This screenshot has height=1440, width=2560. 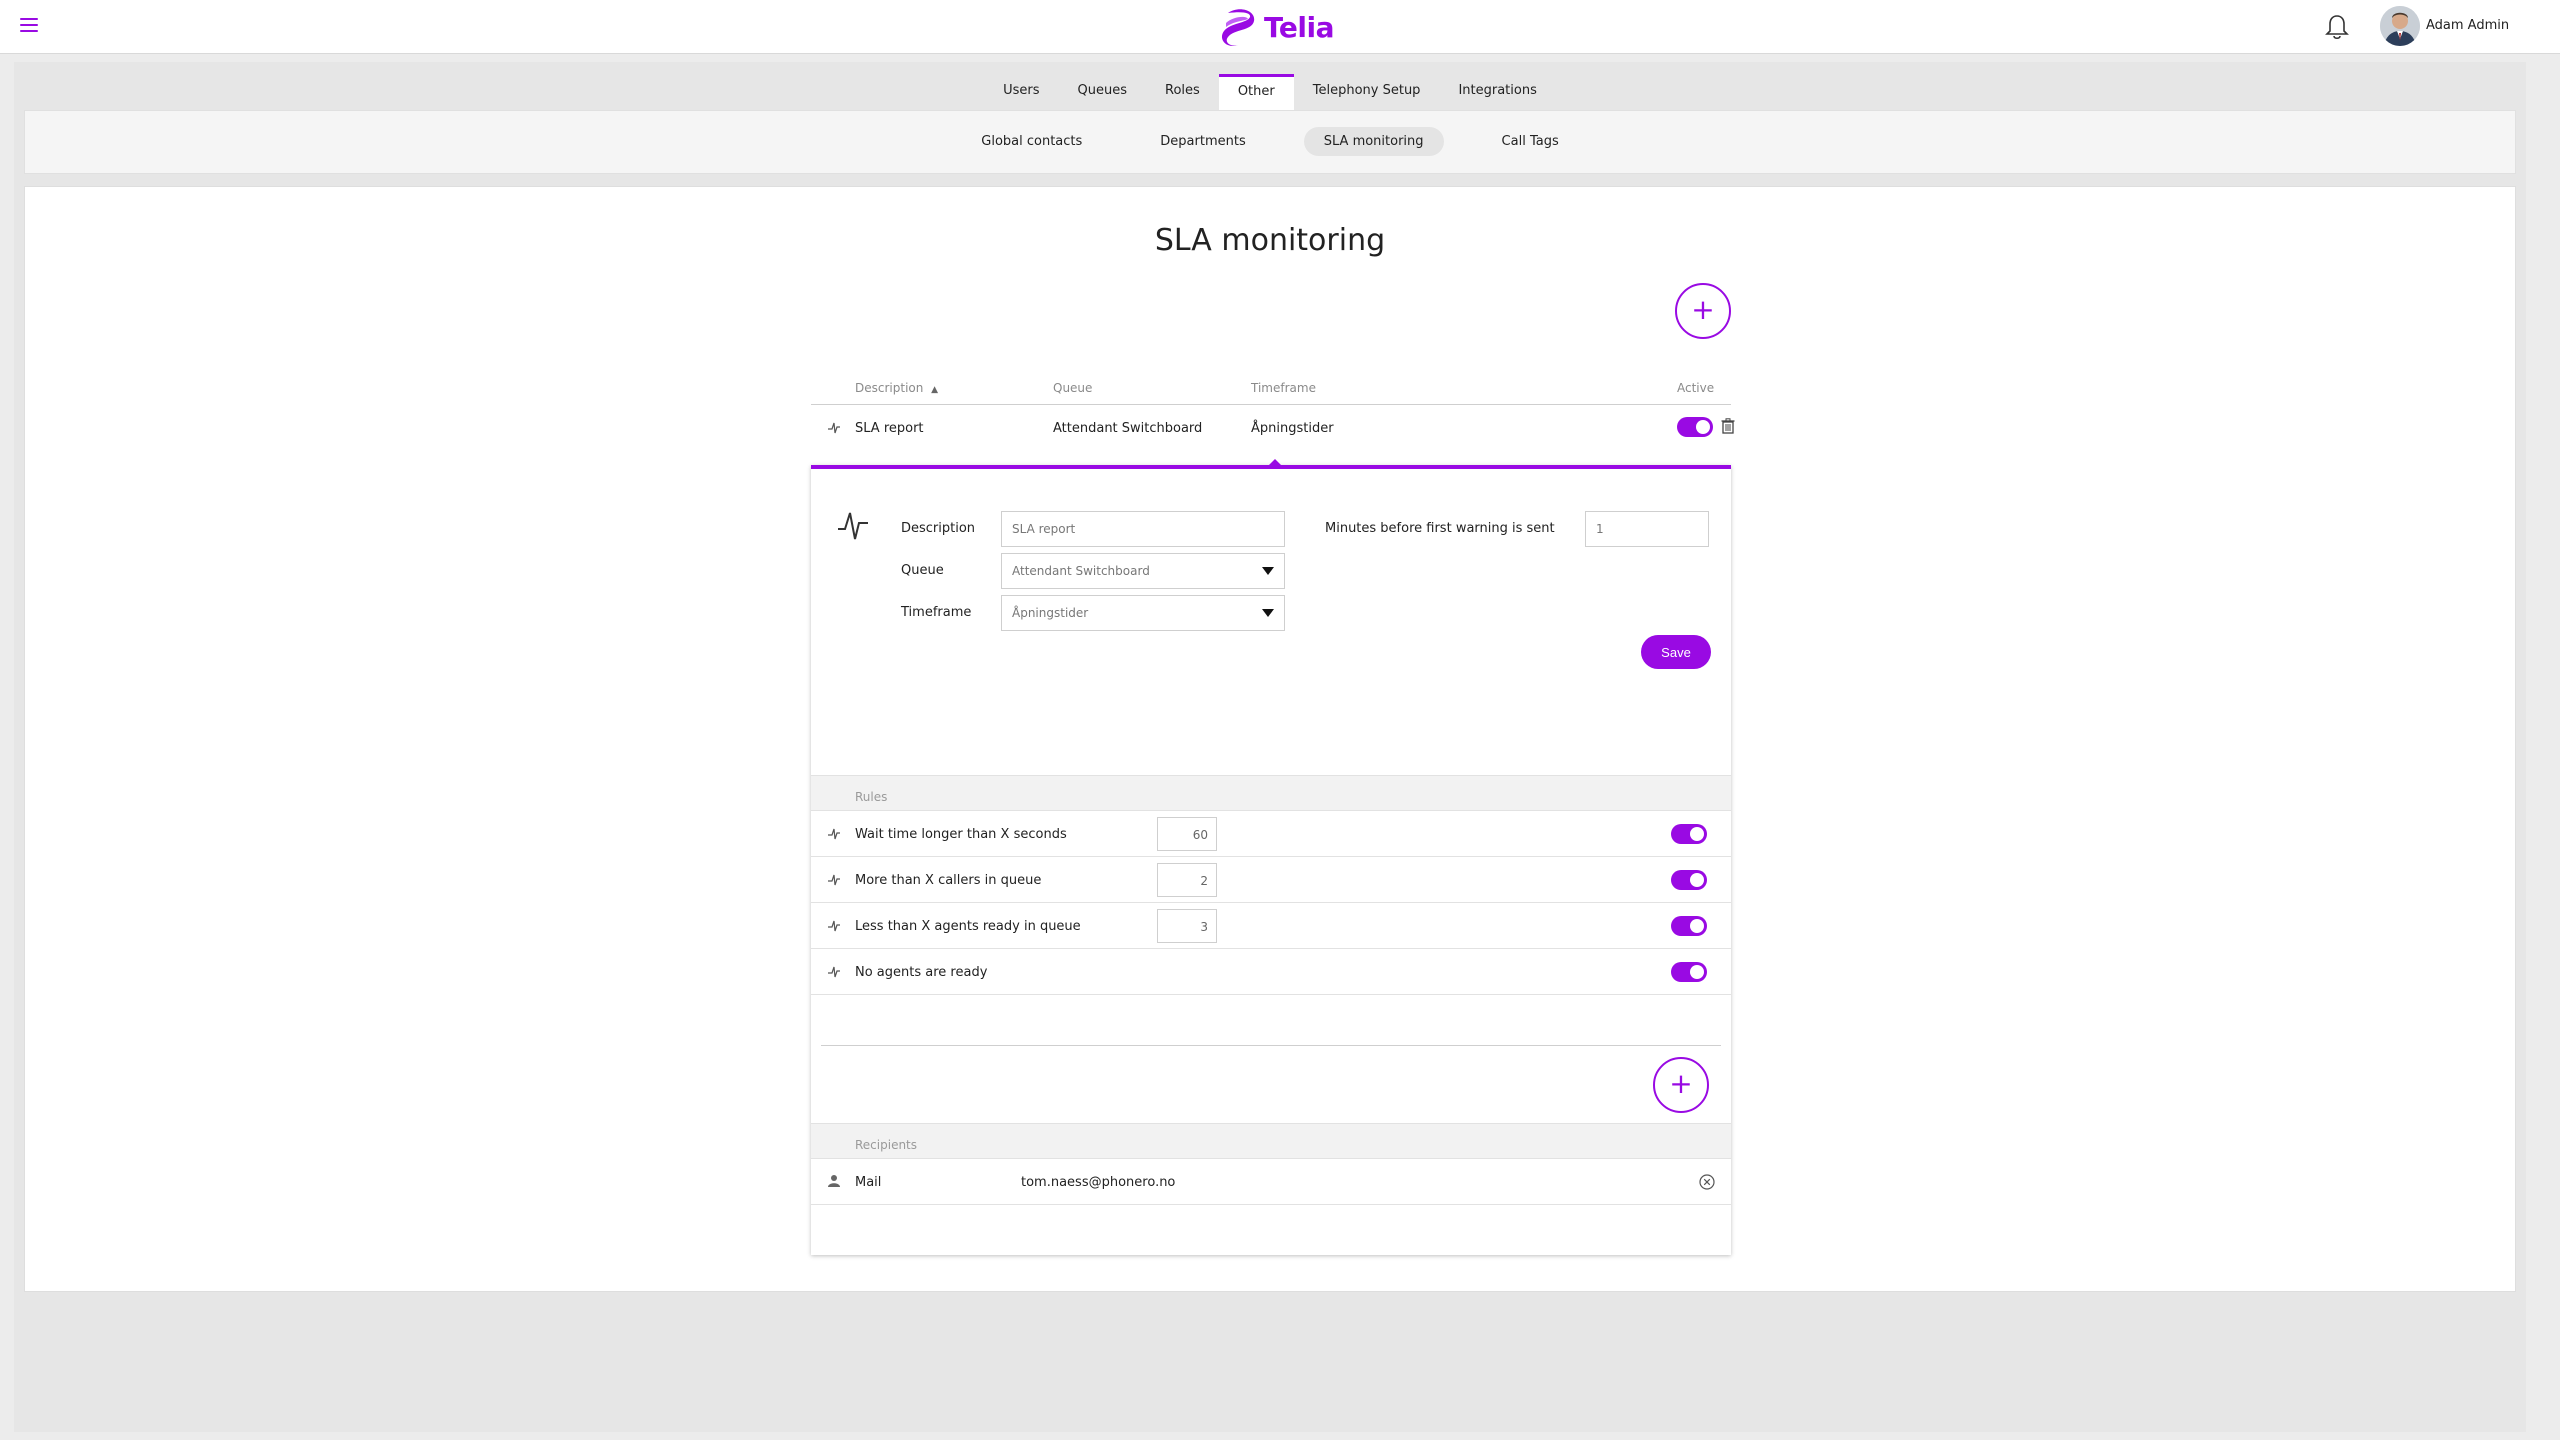 What do you see at coordinates (1695, 427) in the screenshot?
I see `row-active-toggle` at bounding box center [1695, 427].